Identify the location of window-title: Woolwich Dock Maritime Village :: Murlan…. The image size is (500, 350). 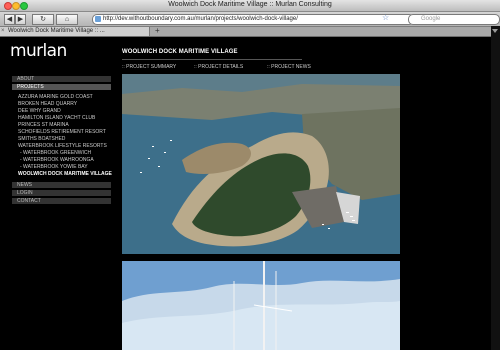
(250, 4).